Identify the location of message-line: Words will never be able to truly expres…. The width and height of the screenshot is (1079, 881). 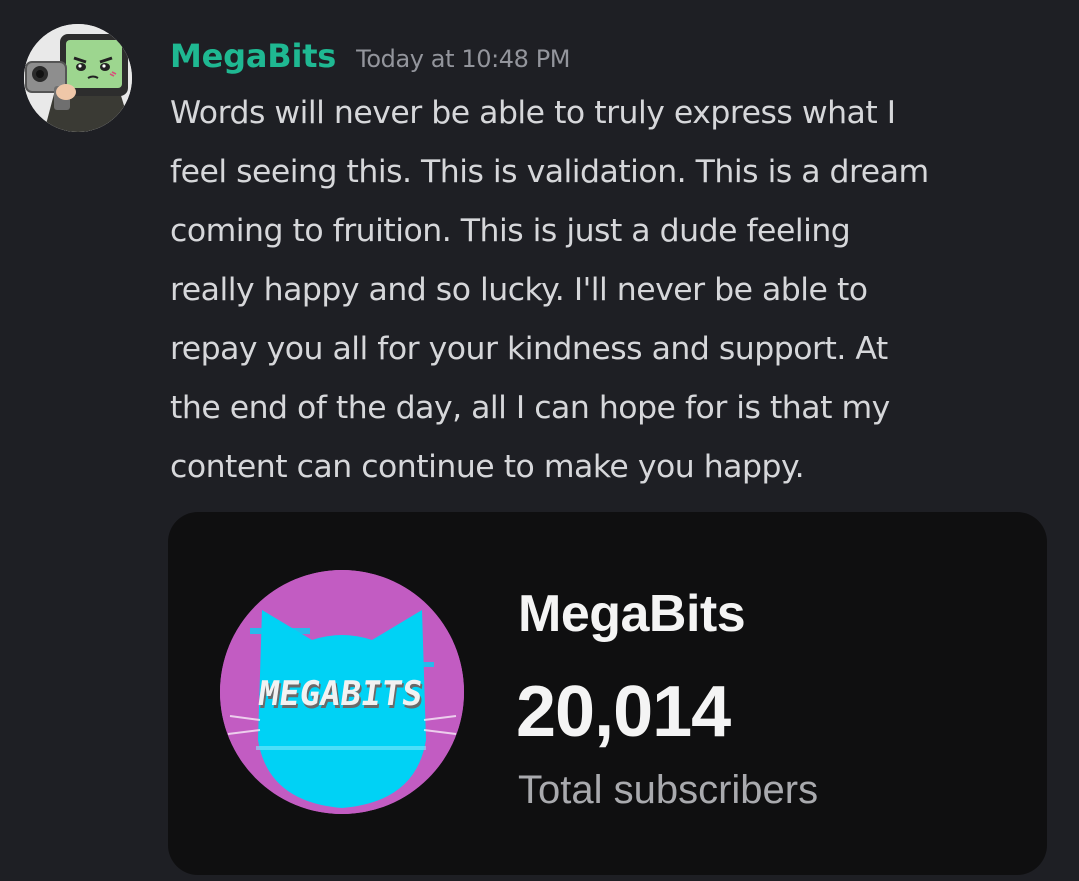
(533, 113).